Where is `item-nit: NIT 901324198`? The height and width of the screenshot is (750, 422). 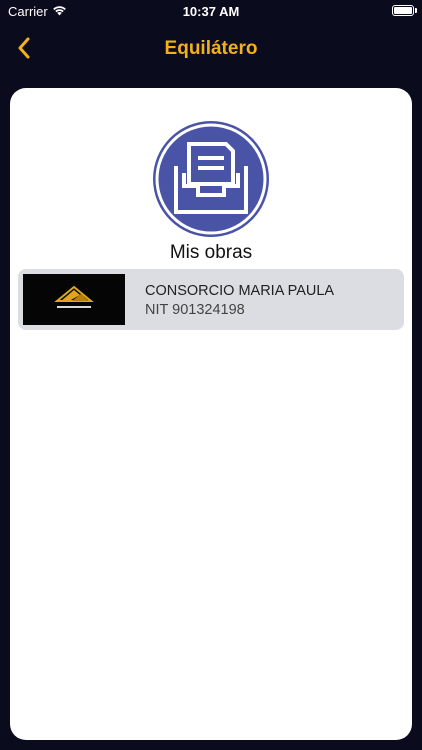 item-nit: NIT 901324198 is located at coordinates (195, 310).